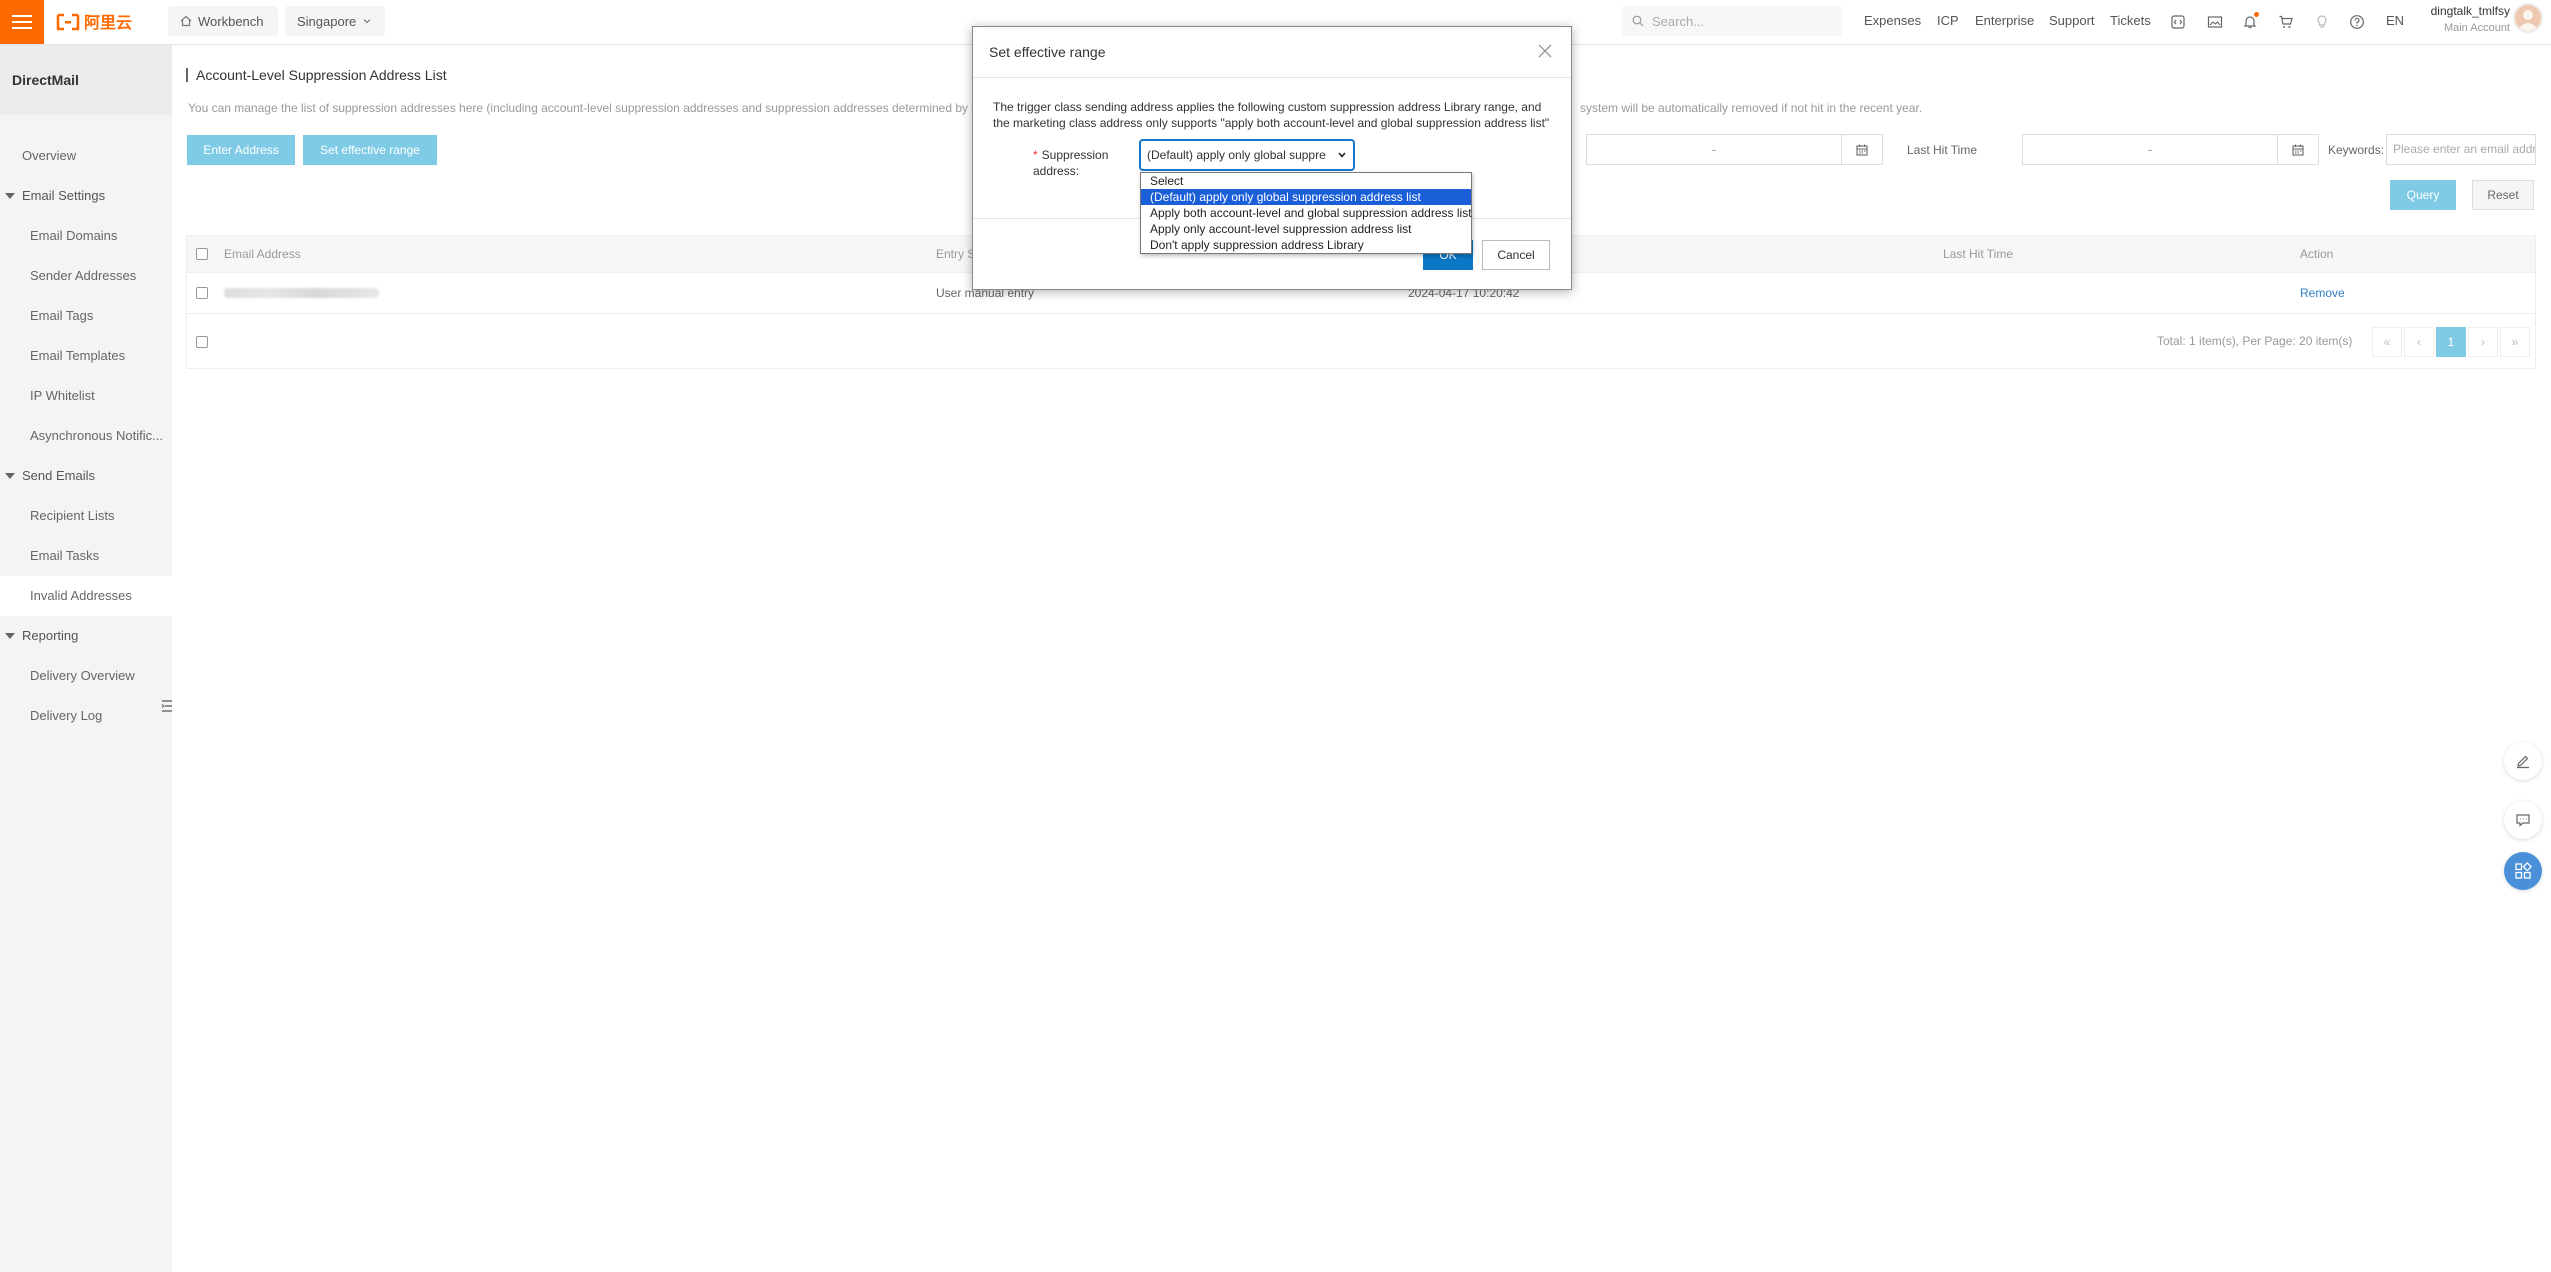 Image resolution: width=2551 pixels, height=1272 pixels. Describe the element at coordinates (2523, 820) in the screenshot. I see `chat-icon` at that location.